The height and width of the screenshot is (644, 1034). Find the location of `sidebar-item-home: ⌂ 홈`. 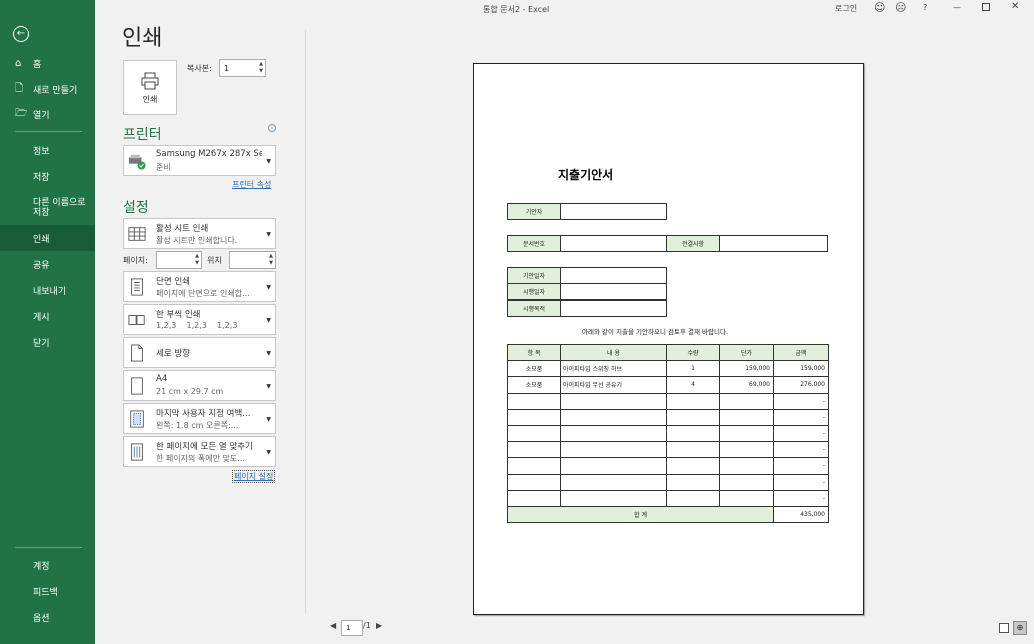

sidebar-item-home: ⌂ 홈 is located at coordinates (47, 63).